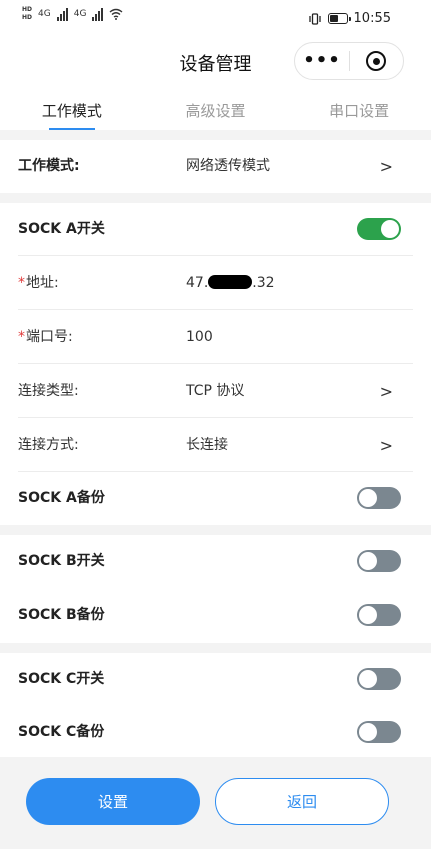 The width and height of the screenshot is (431, 849). What do you see at coordinates (207, 445) in the screenshot?
I see `connection-mode-value: 长连接` at bounding box center [207, 445].